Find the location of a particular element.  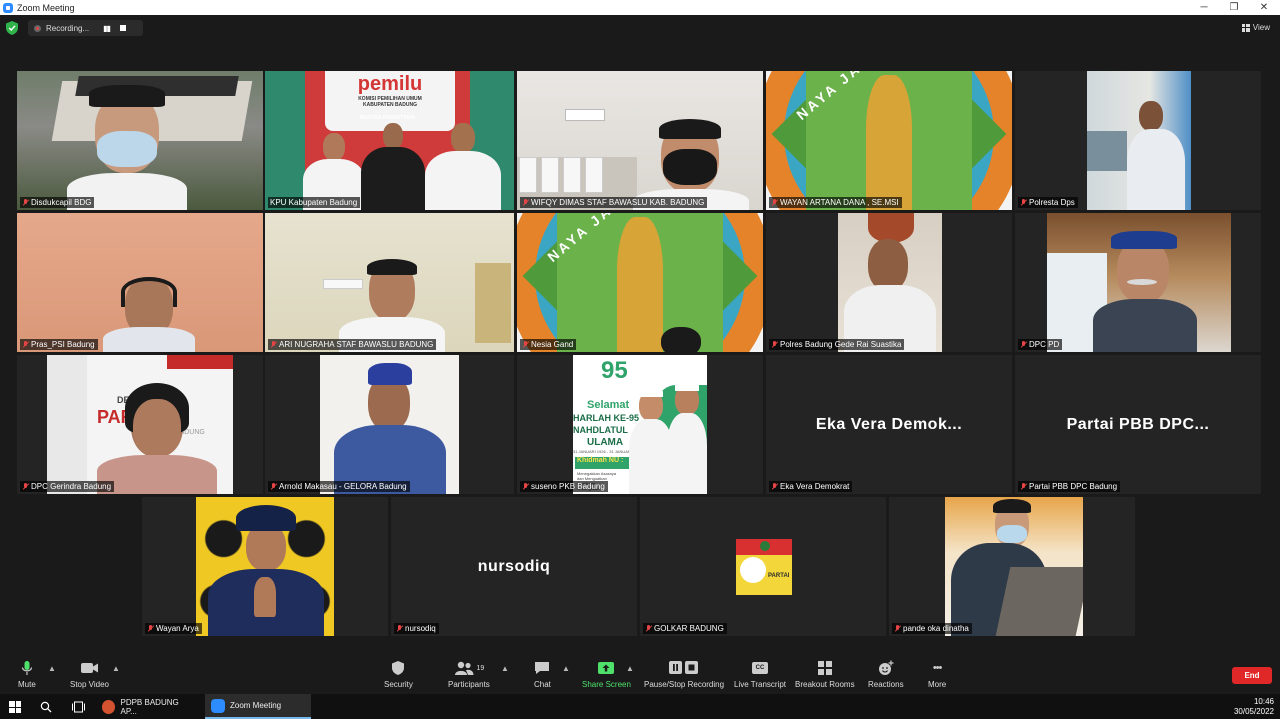

participant-name-tag: pande oka dinatha is located at coordinates (932, 628).